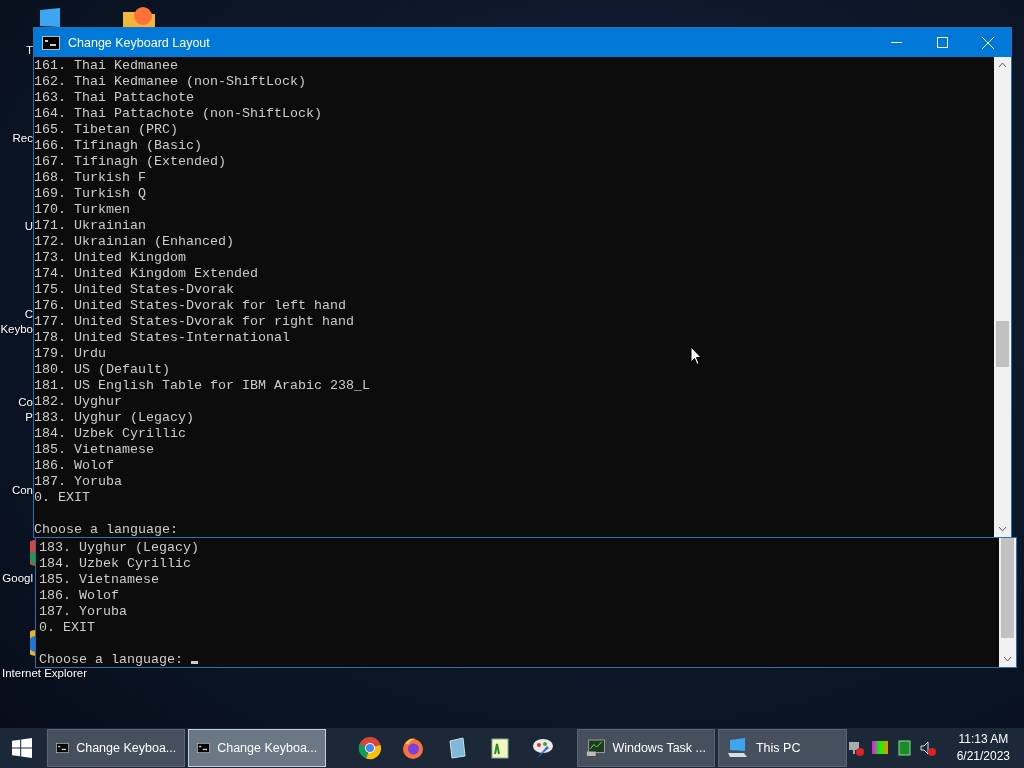 This screenshot has width=1024, height=768. What do you see at coordinates (782, 748) in the screenshot?
I see `taskbar-button: This PC` at bounding box center [782, 748].